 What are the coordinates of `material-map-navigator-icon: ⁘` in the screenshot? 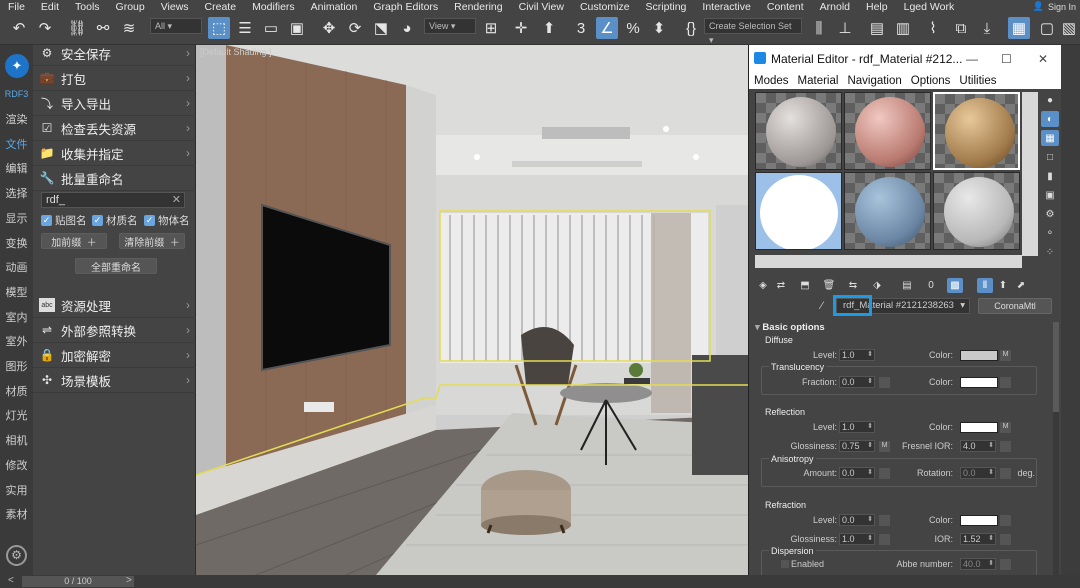 It's located at (1050, 252).